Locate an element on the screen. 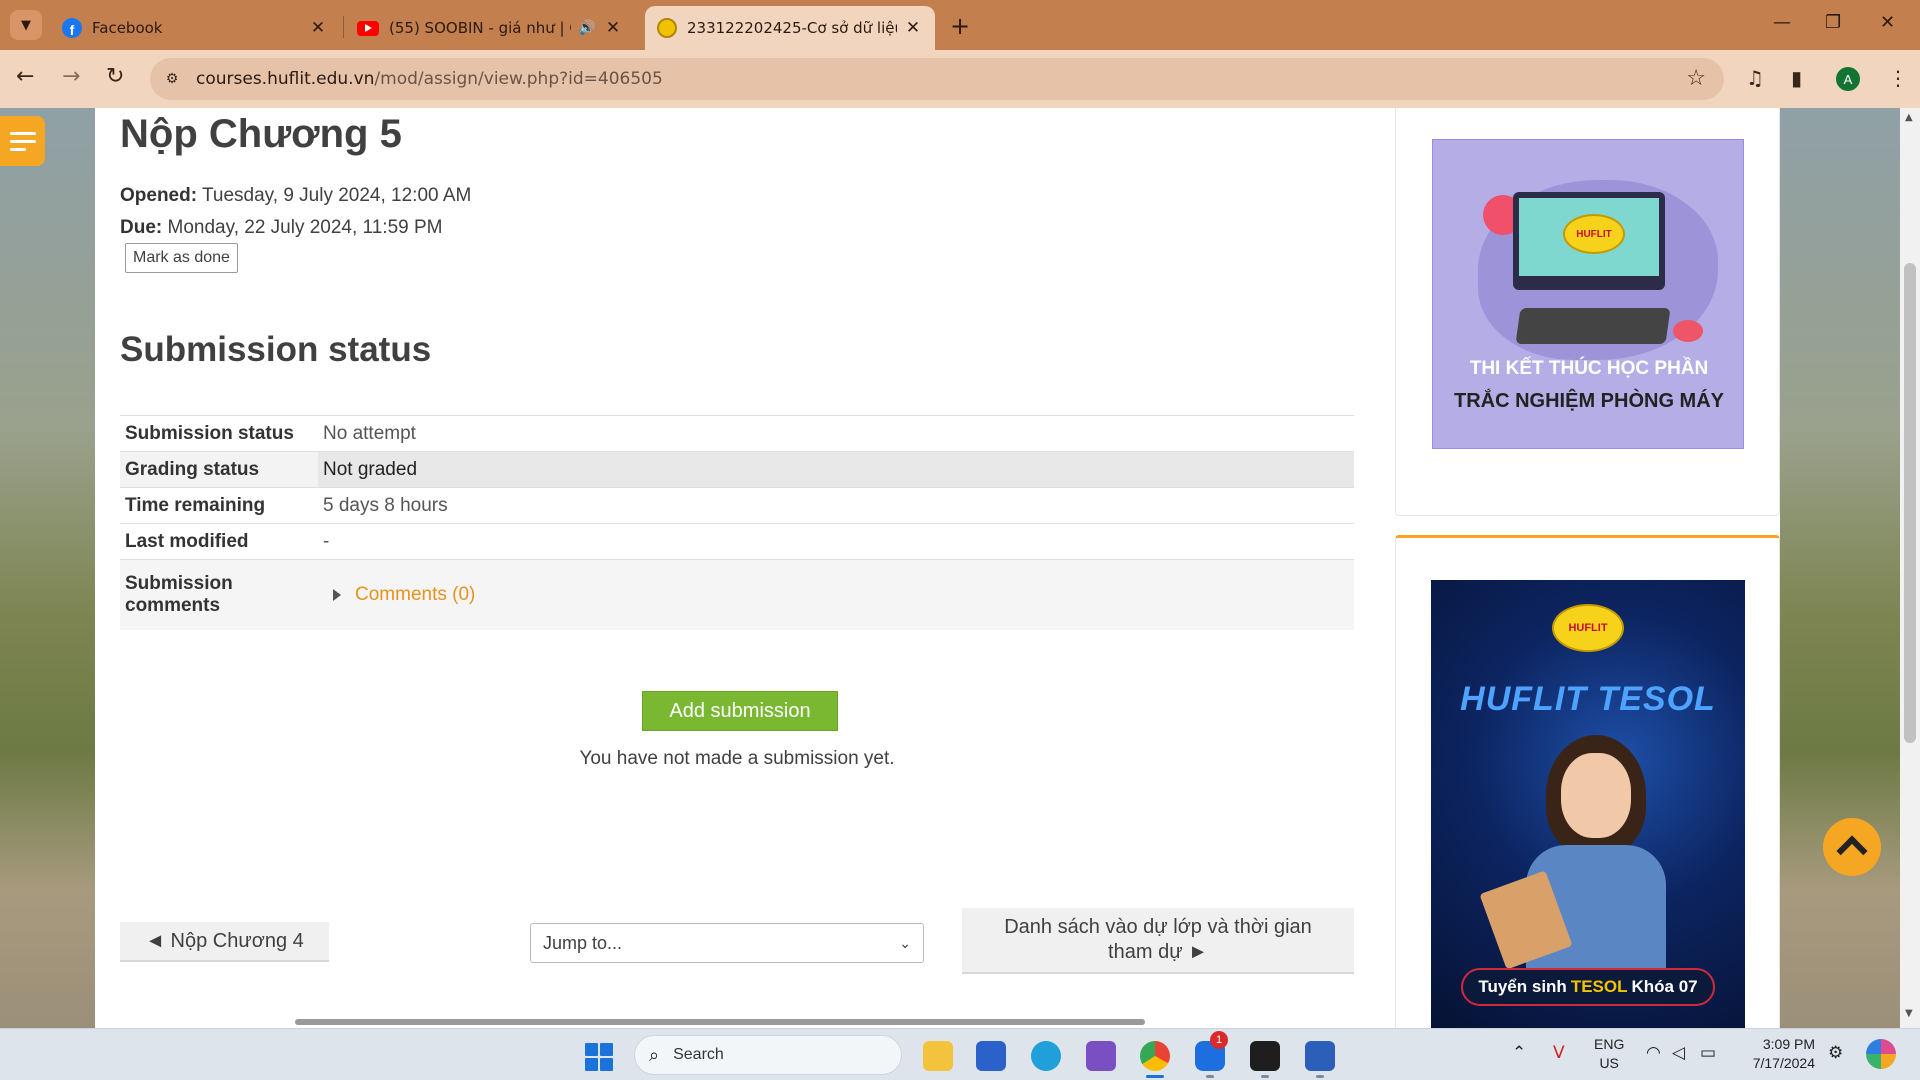 This screenshot has width=1920, height=1080. section-title: Submission status is located at coordinates (276, 349).